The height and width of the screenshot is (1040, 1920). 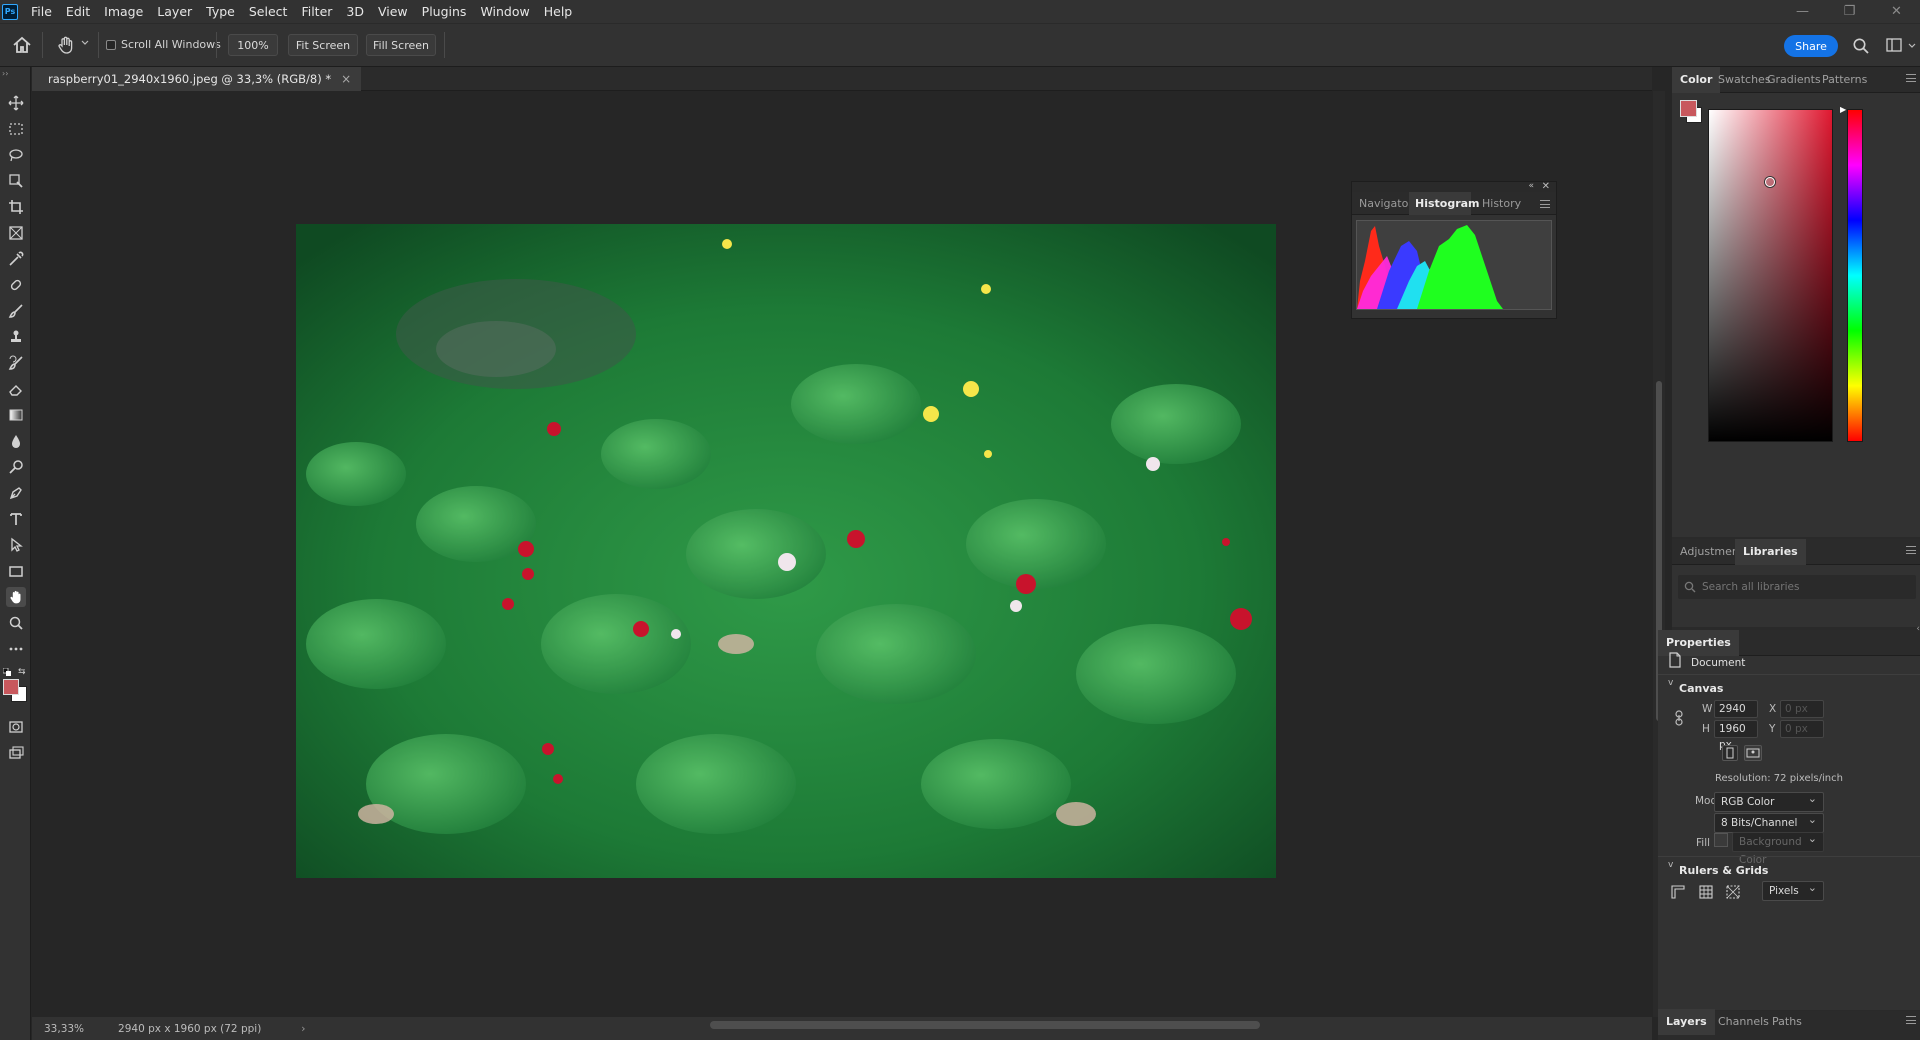 I want to click on pen-tool-icon, so click(x=16, y=493).